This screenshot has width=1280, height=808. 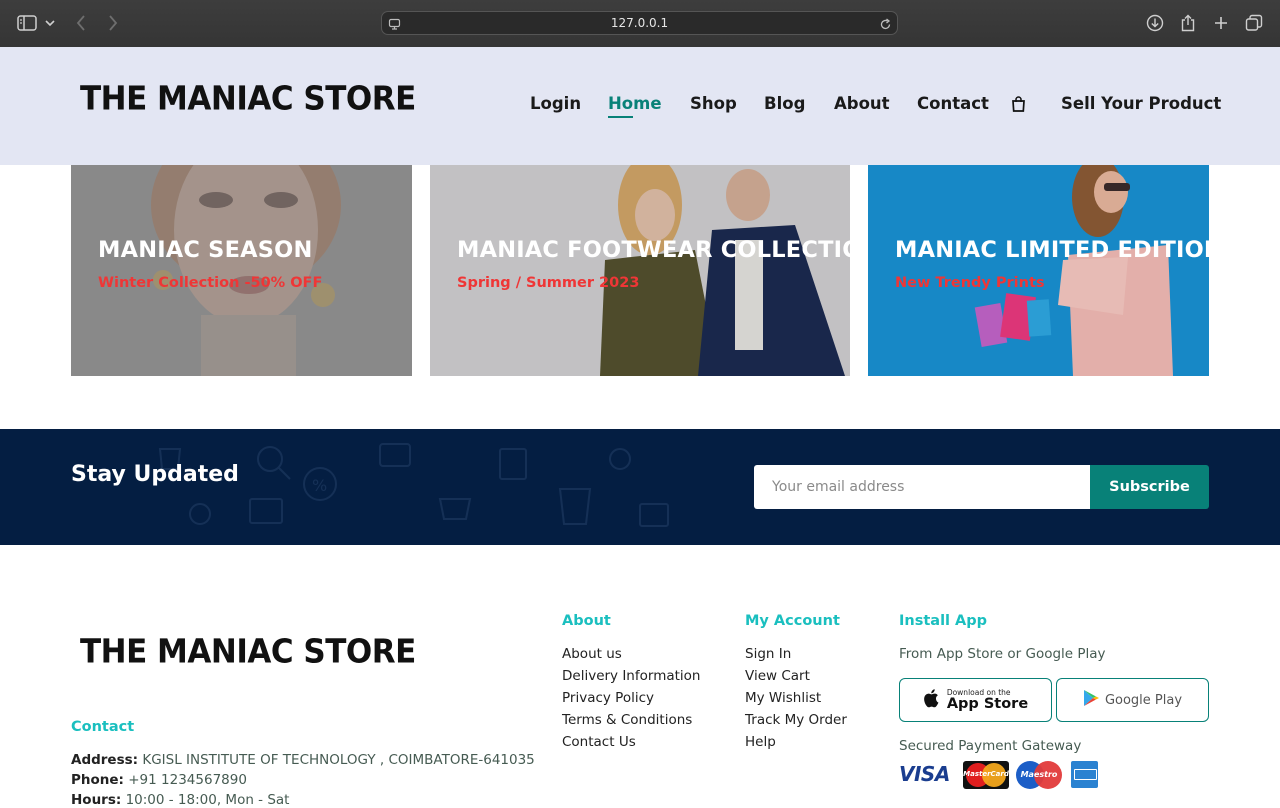 What do you see at coordinates (620, 117) in the screenshot?
I see `nav-active-underline` at bounding box center [620, 117].